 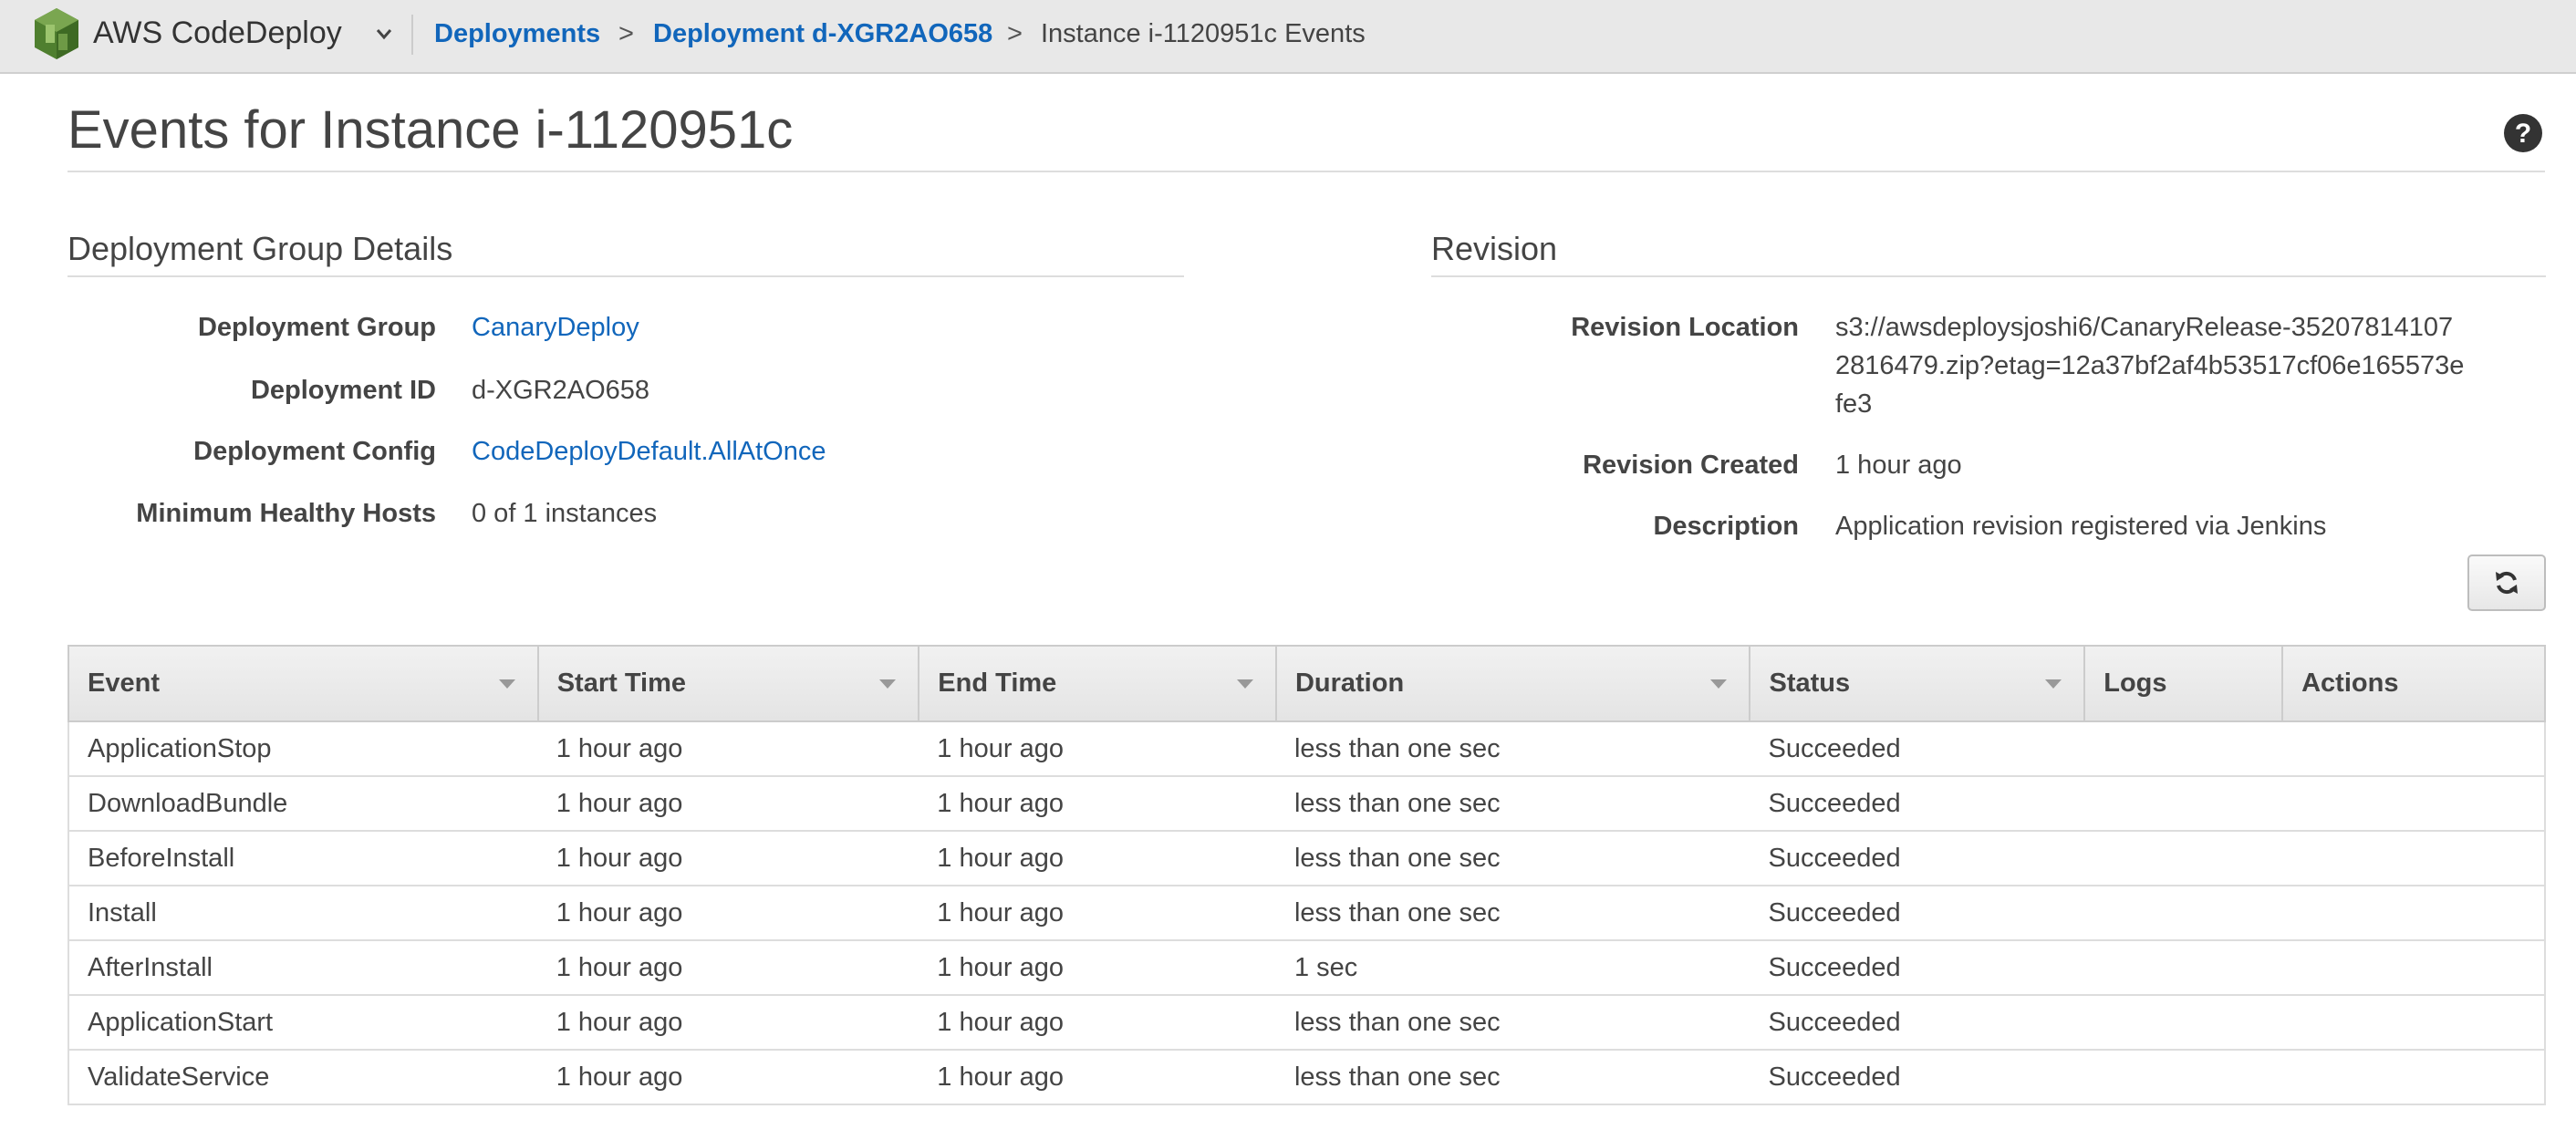 I want to click on event-cell: ValidateService, so click(x=303, y=1077).